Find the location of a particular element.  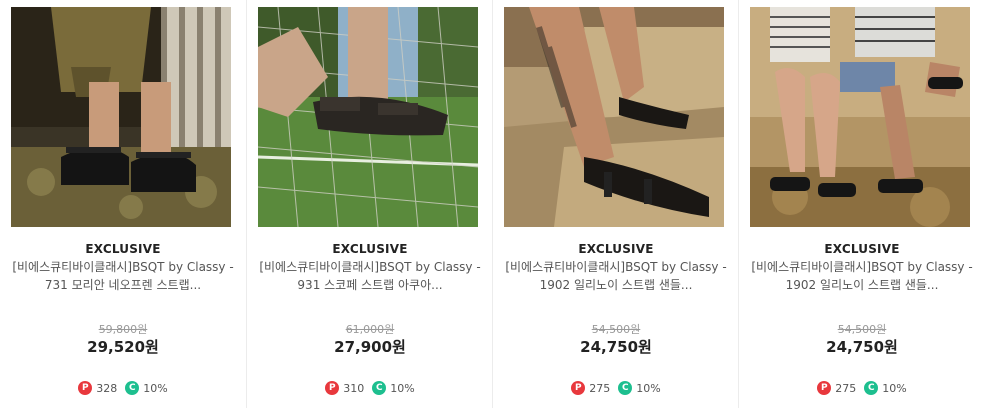

sale-price: 27,900원 is located at coordinates (370, 347).